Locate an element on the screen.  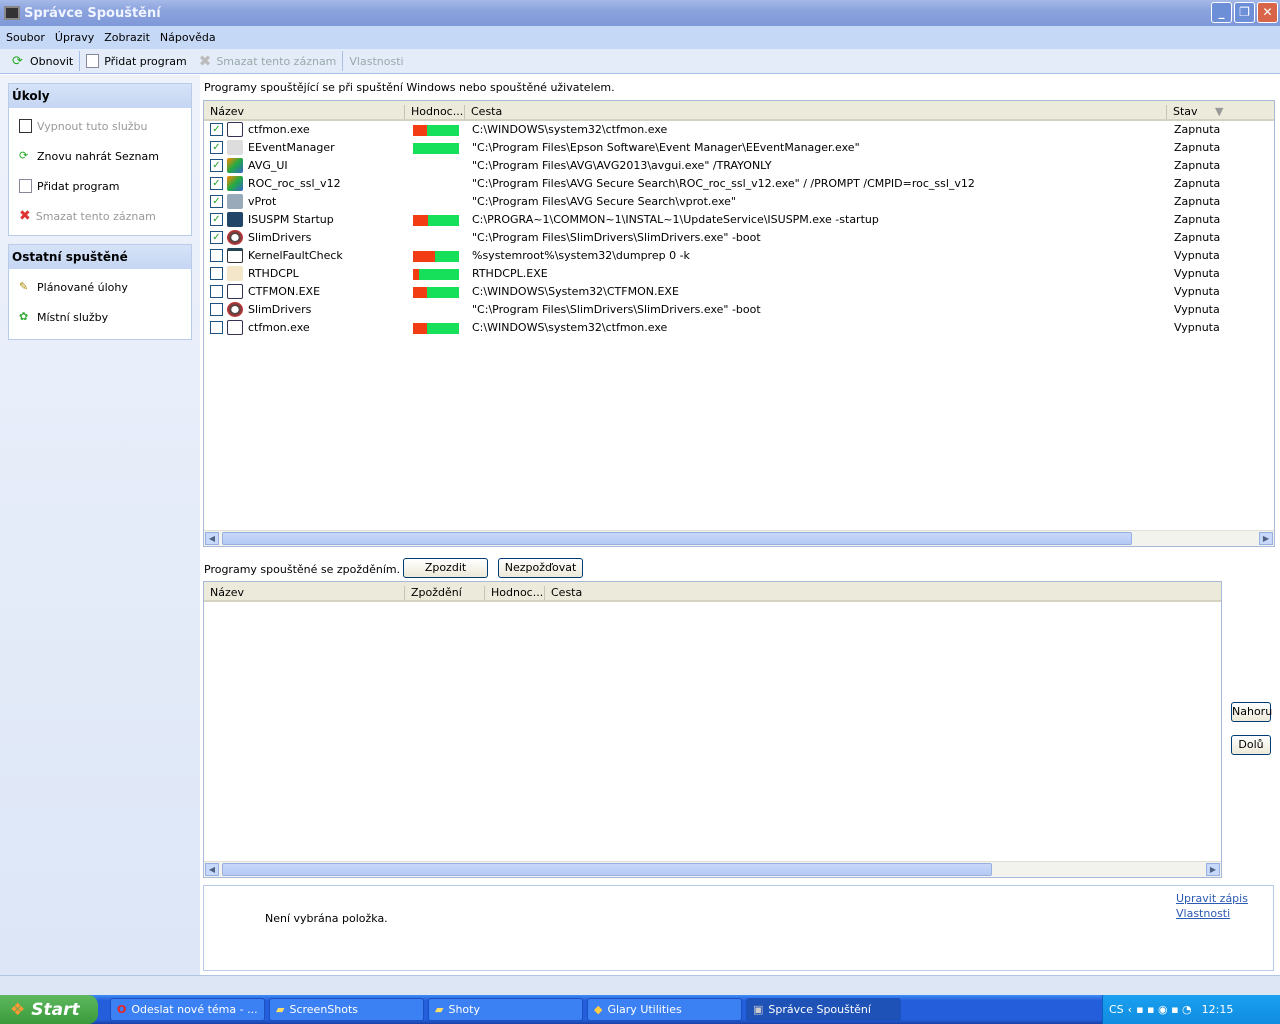
table-row: RTHDCPL RTHDCPL.EXE Vypnuta is located at coordinates (739, 274).